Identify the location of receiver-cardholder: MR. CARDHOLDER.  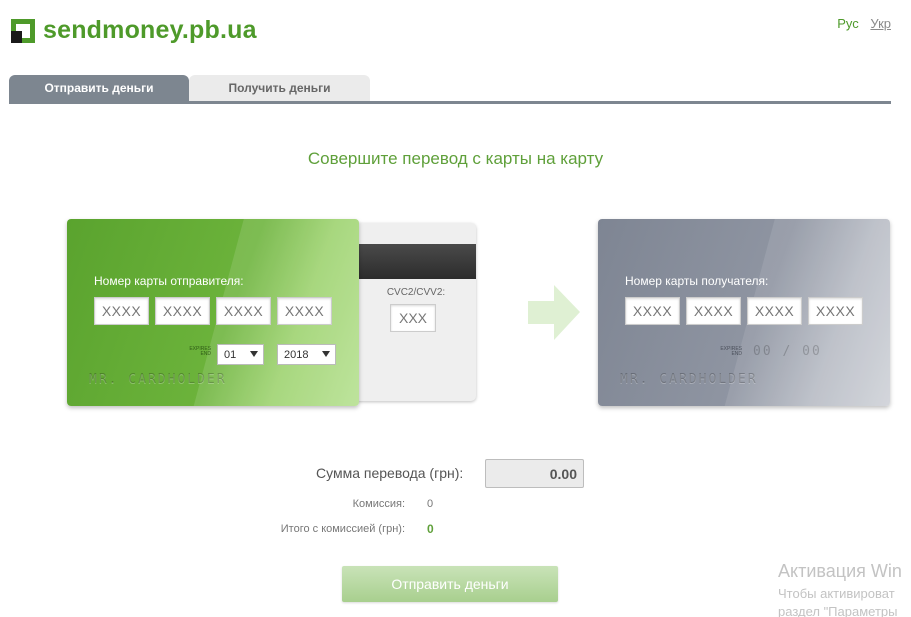
(689, 379).